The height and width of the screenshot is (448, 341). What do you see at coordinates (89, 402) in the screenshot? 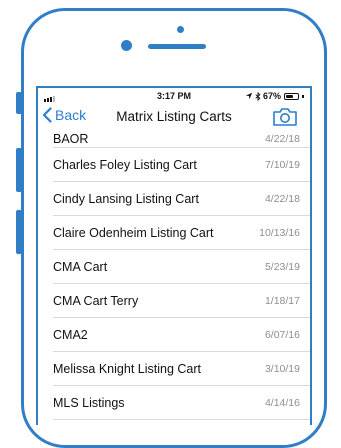
I see `cart-title: MLS Listings` at bounding box center [89, 402].